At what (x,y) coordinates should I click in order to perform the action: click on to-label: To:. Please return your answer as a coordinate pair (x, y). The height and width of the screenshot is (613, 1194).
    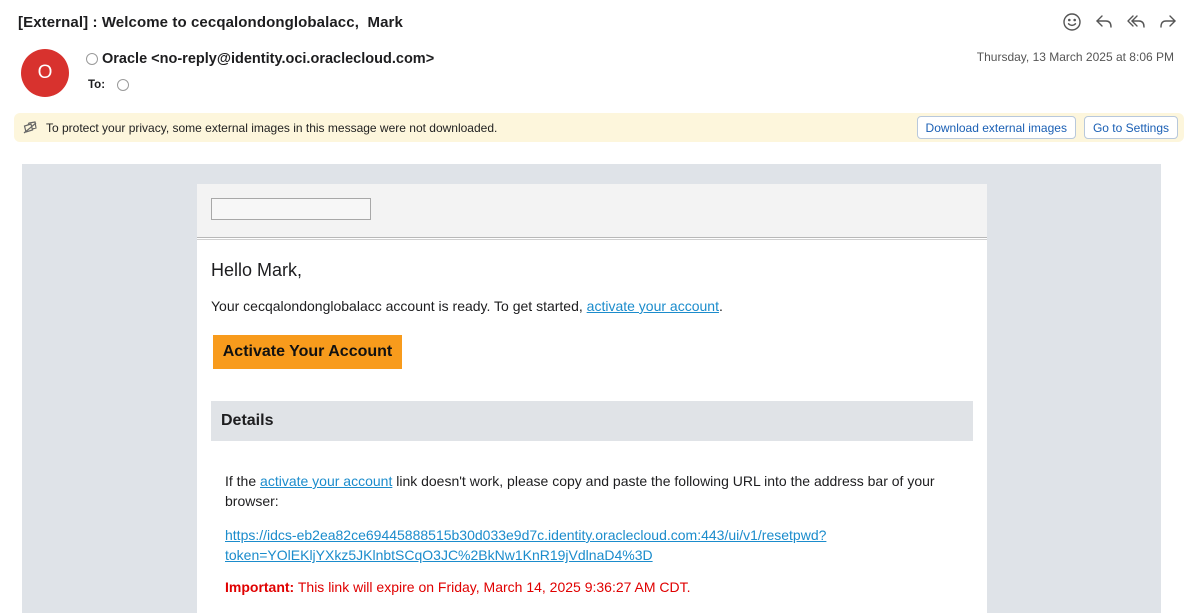
    Looking at the image, I should click on (97, 85).